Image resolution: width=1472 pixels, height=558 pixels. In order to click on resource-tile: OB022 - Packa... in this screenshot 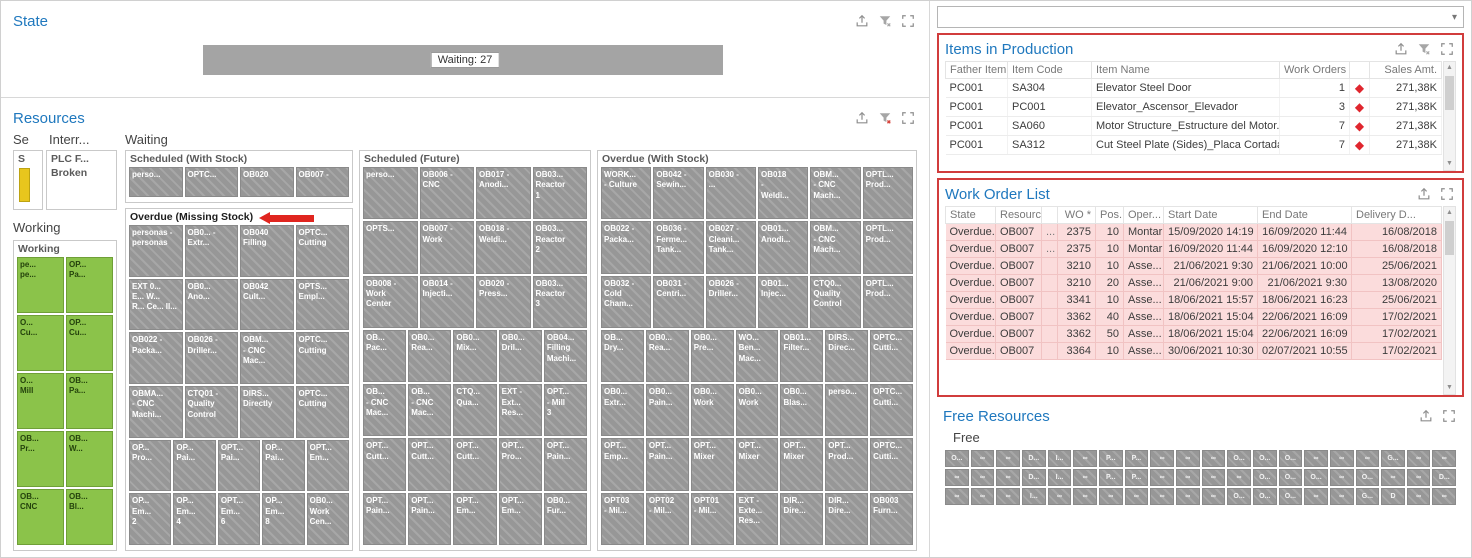, I will do `click(156, 358)`.